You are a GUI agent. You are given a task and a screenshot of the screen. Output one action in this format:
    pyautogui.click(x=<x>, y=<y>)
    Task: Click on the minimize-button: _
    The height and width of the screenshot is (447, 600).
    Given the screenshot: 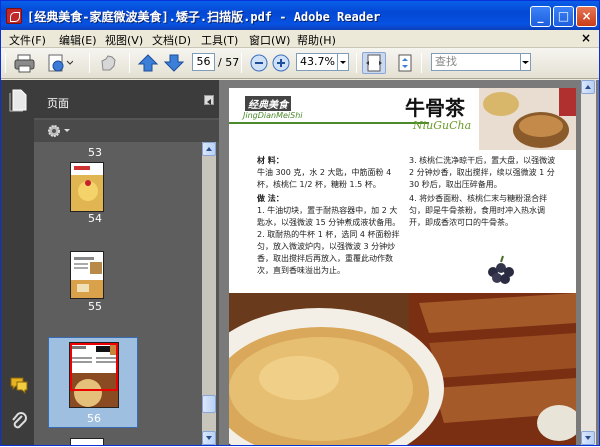 What is the action you would take?
    pyautogui.click(x=540, y=16)
    